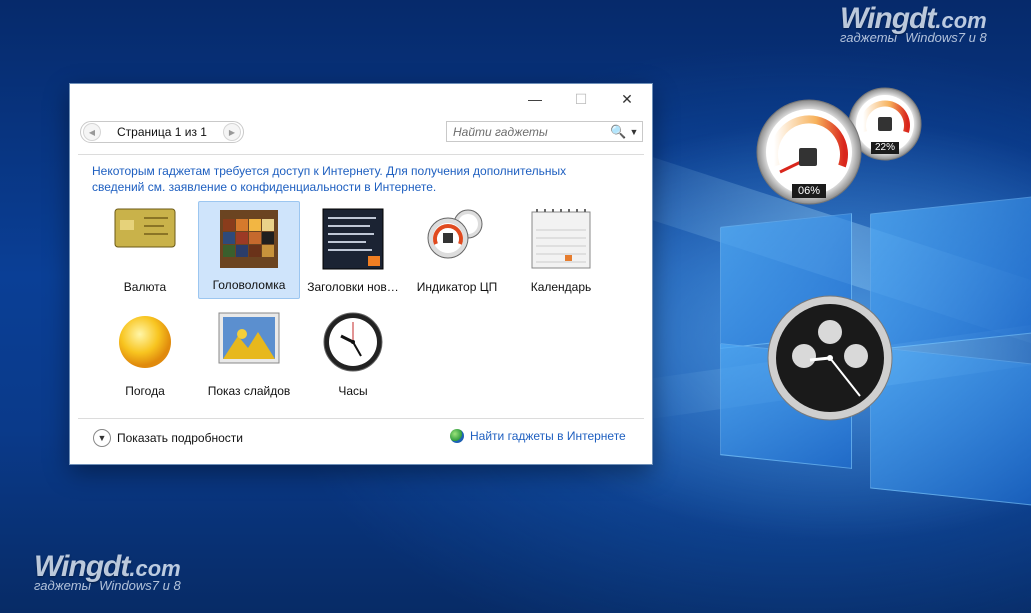 This screenshot has height=613, width=1031. What do you see at coordinates (809, 191) in the screenshot?
I see `cpu-percent: 06%` at bounding box center [809, 191].